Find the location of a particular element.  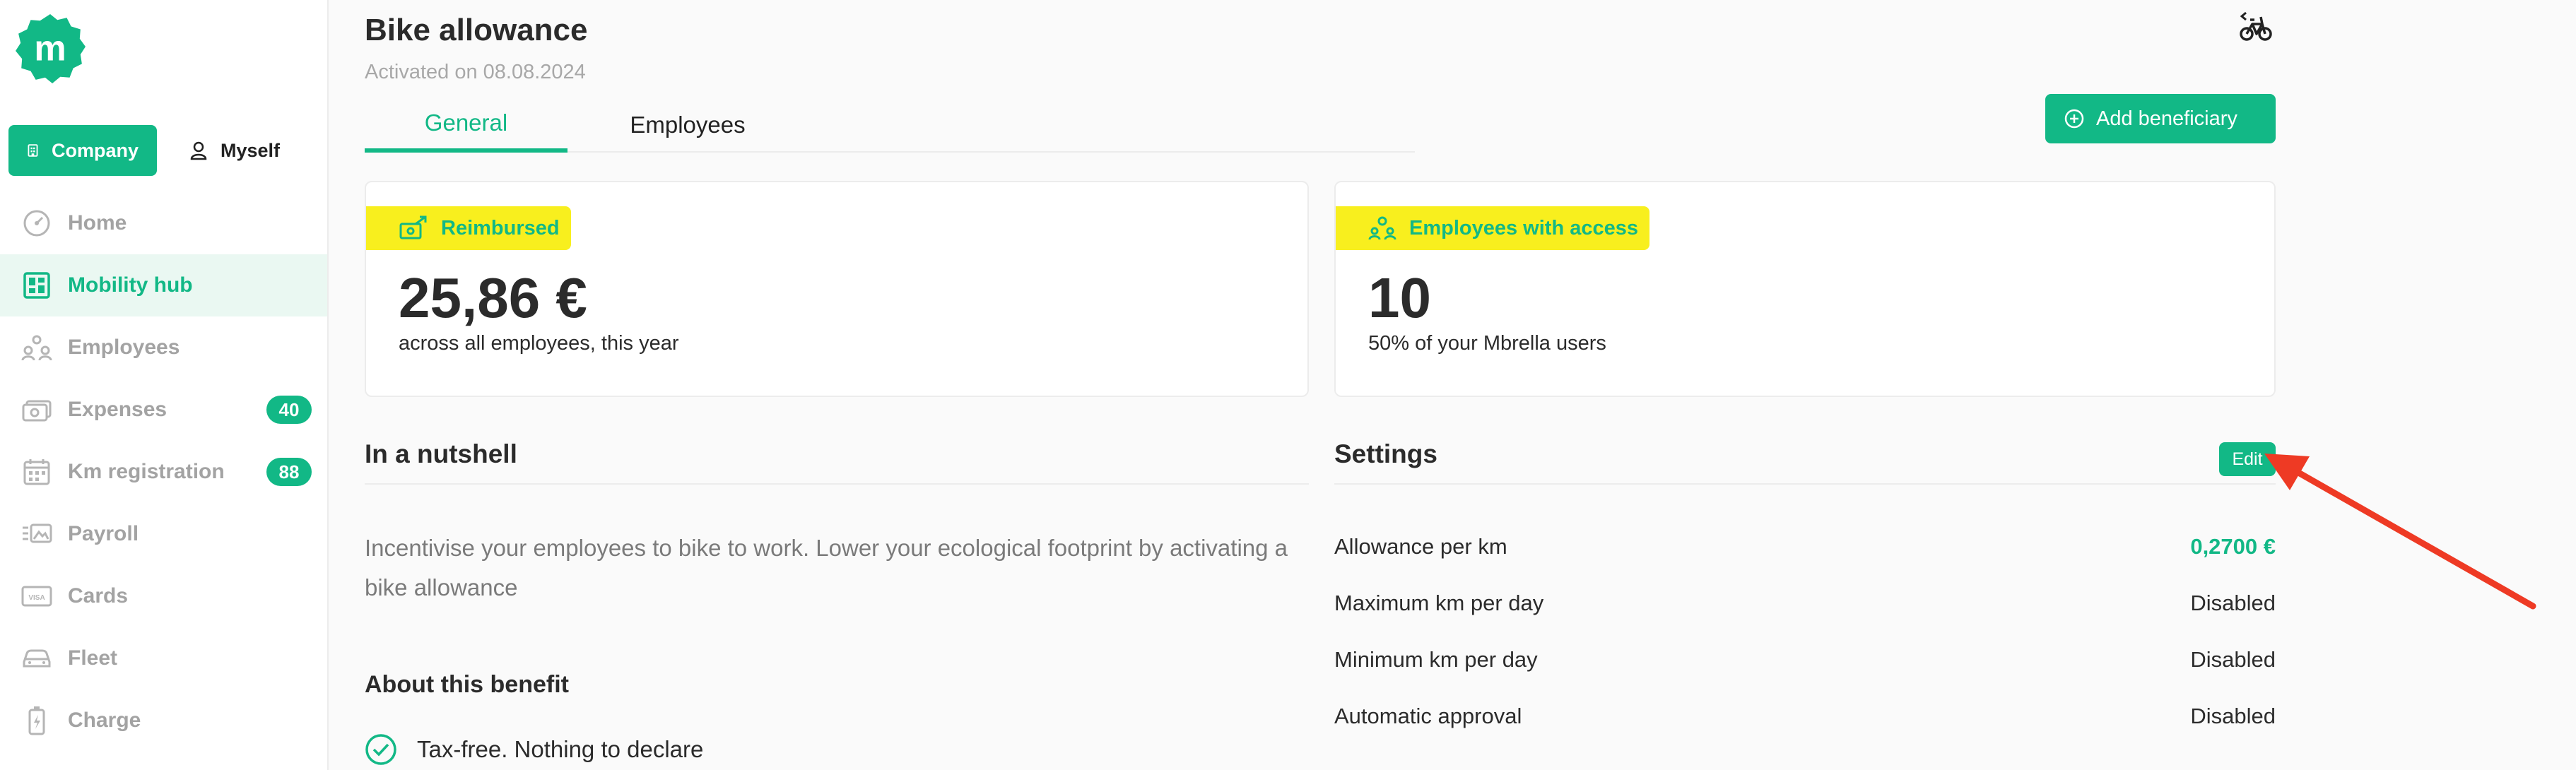

calendar-icon is located at coordinates (36, 471).